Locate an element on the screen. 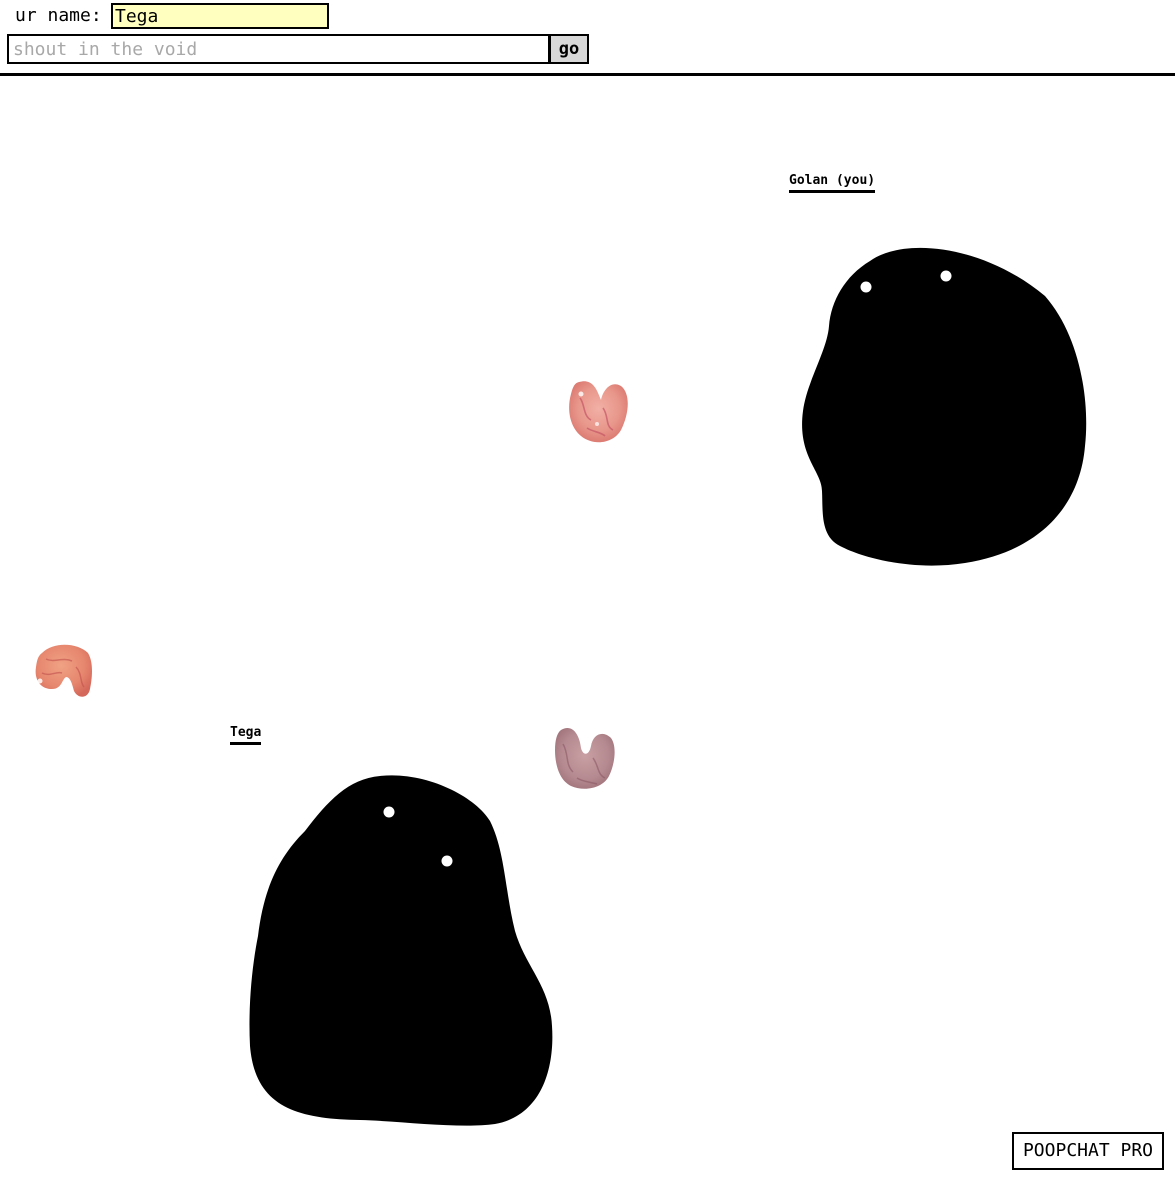  name-label: ur name: is located at coordinates (58, 15).